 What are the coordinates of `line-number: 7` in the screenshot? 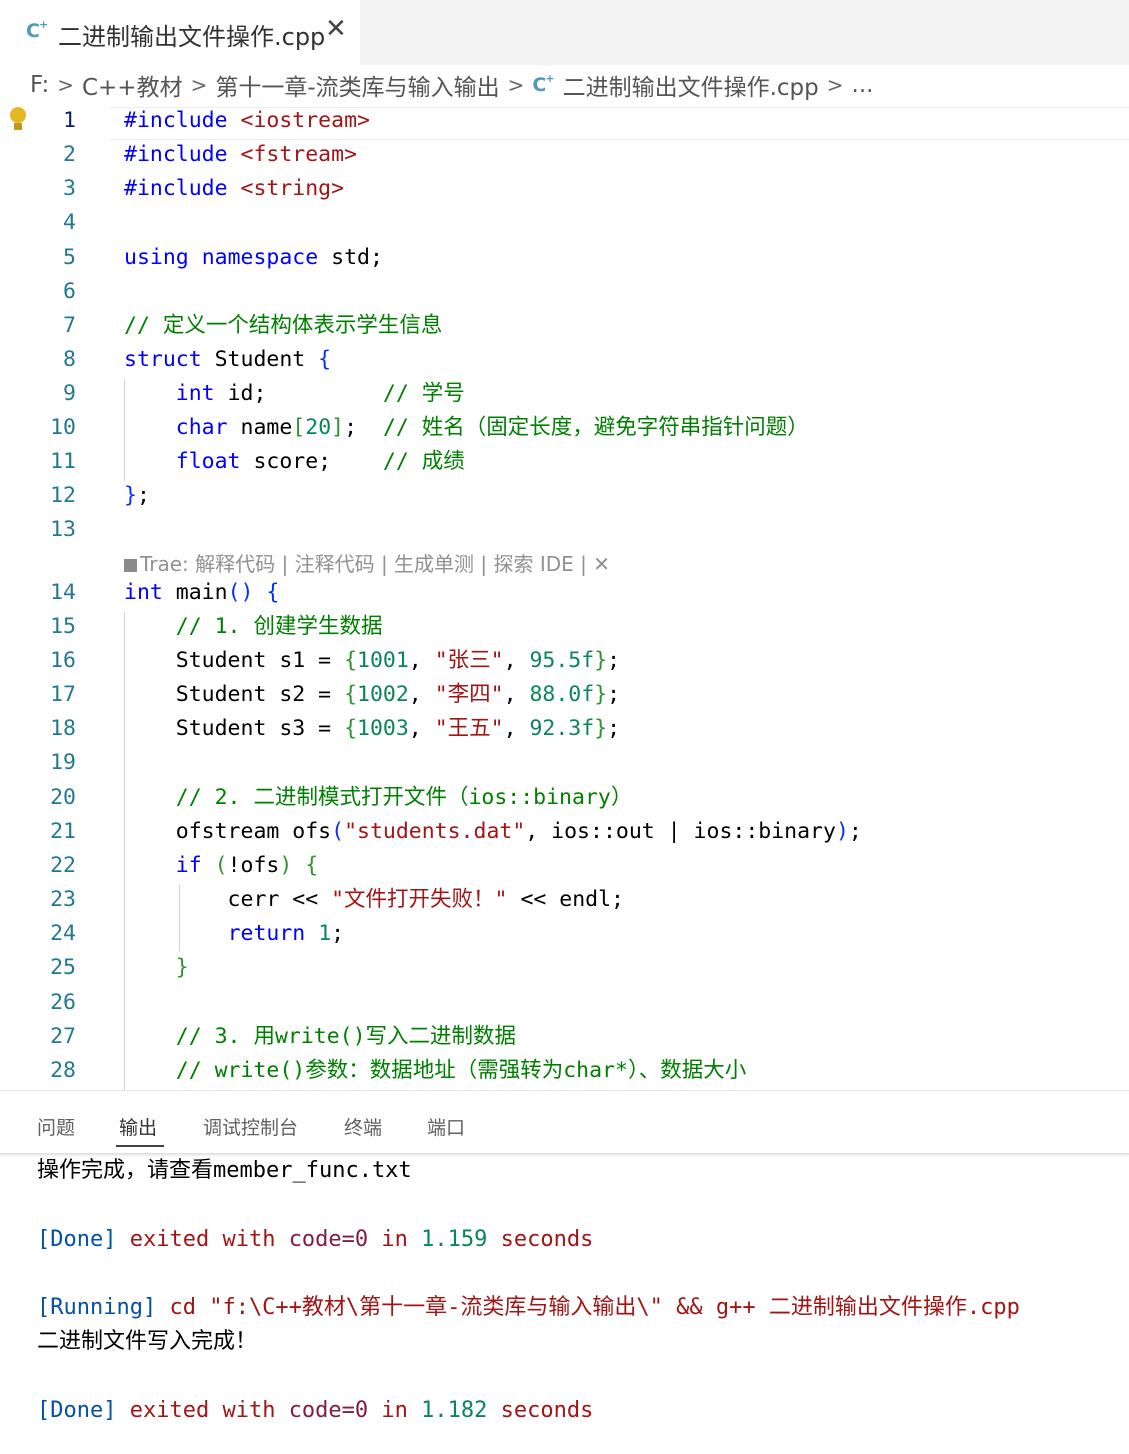 It's located at (69, 325).